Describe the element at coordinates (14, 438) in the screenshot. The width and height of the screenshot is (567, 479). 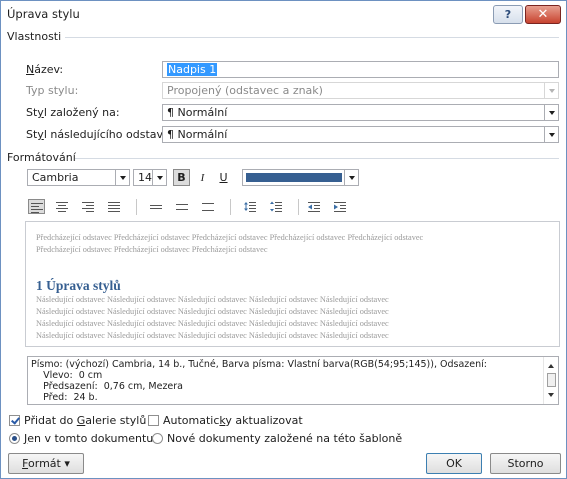
I see `only-this-document-radio` at that location.